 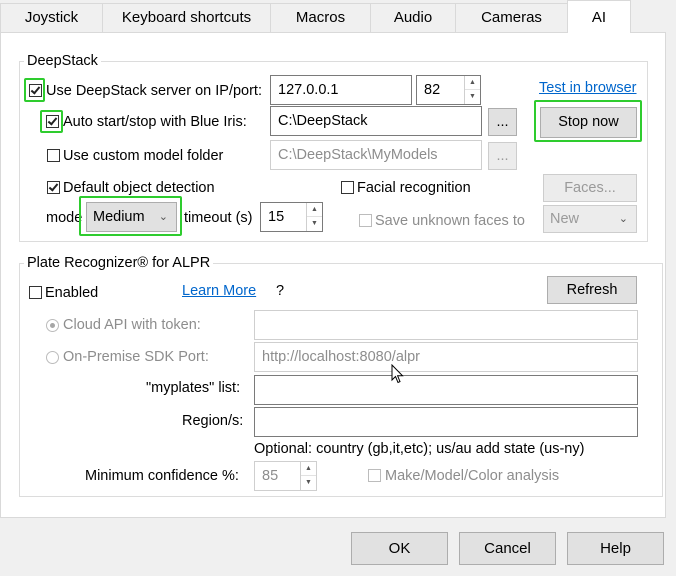 What do you see at coordinates (446, 357) in the screenshot?
I see `on-premise-port-field: http://localhost:8080/alpr` at bounding box center [446, 357].